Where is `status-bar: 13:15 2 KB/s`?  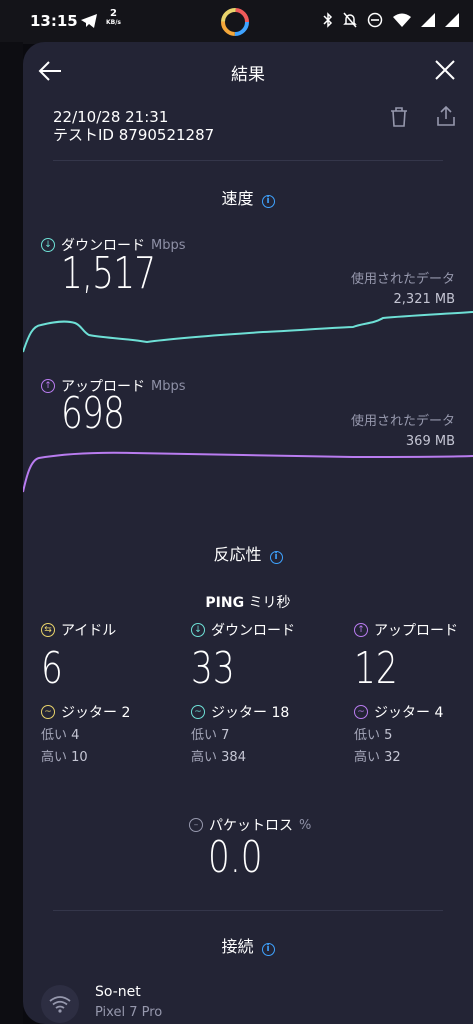
status-bar: 13:15 2 KB/s is located at coordinates (236, 22).